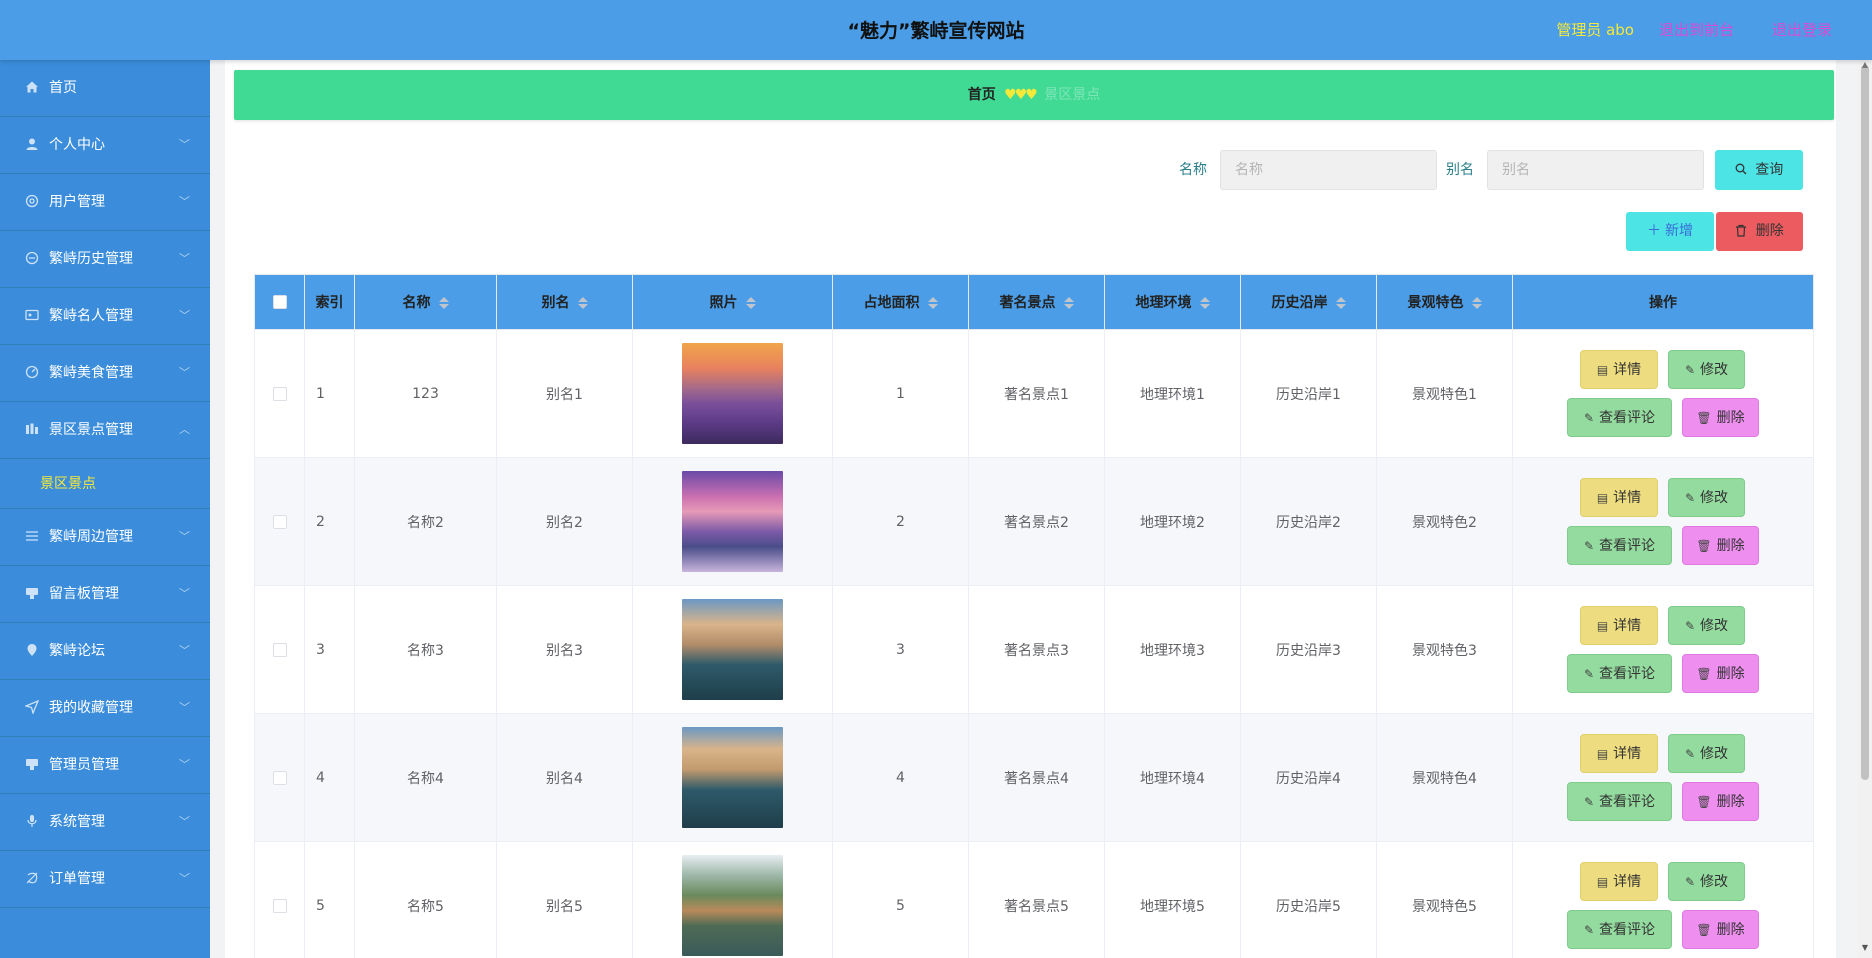  I want to click on header-area: 占地面积, so click(900, 302).